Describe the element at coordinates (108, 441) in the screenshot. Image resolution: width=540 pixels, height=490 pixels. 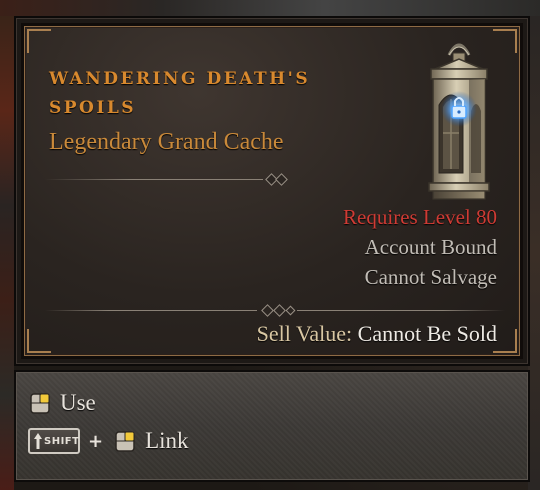
I see `link-action: SHIFT + Link` at that location.